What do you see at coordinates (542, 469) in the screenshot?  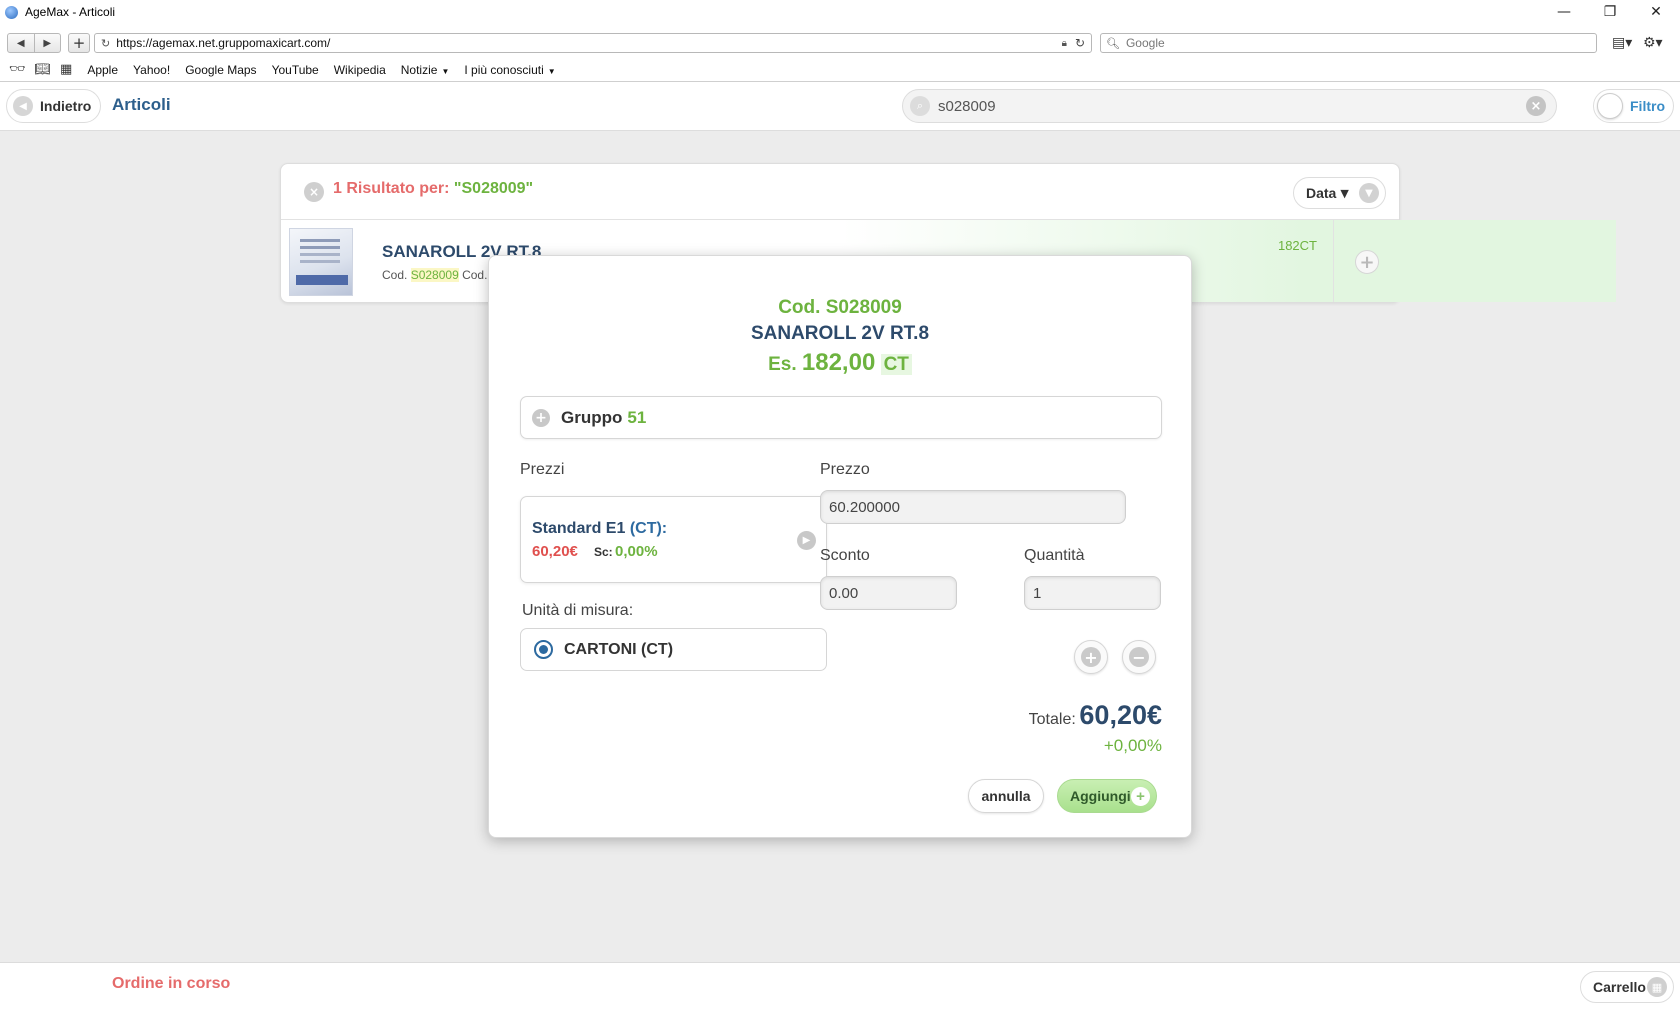 I see `prices-label: Prezzi` at bounding box center [542, 469].